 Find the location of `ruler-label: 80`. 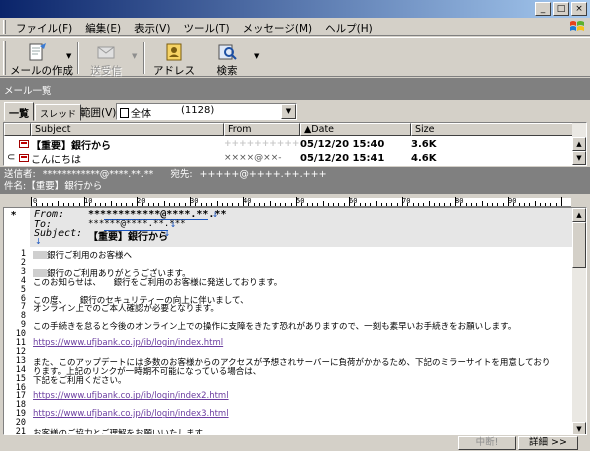

ruler-label: 80 is located at coordinates (459, 201).